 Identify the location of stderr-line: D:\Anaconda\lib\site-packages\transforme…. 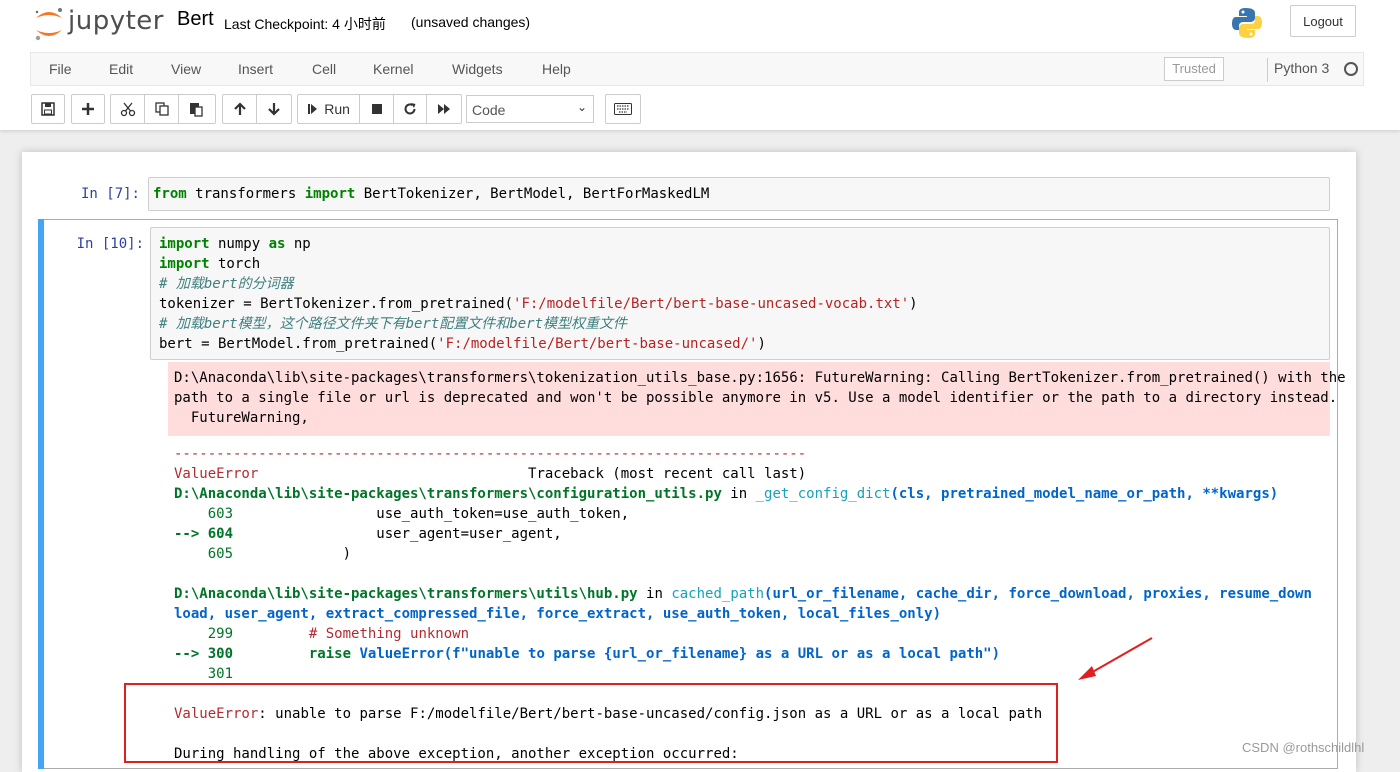
(760, 378).